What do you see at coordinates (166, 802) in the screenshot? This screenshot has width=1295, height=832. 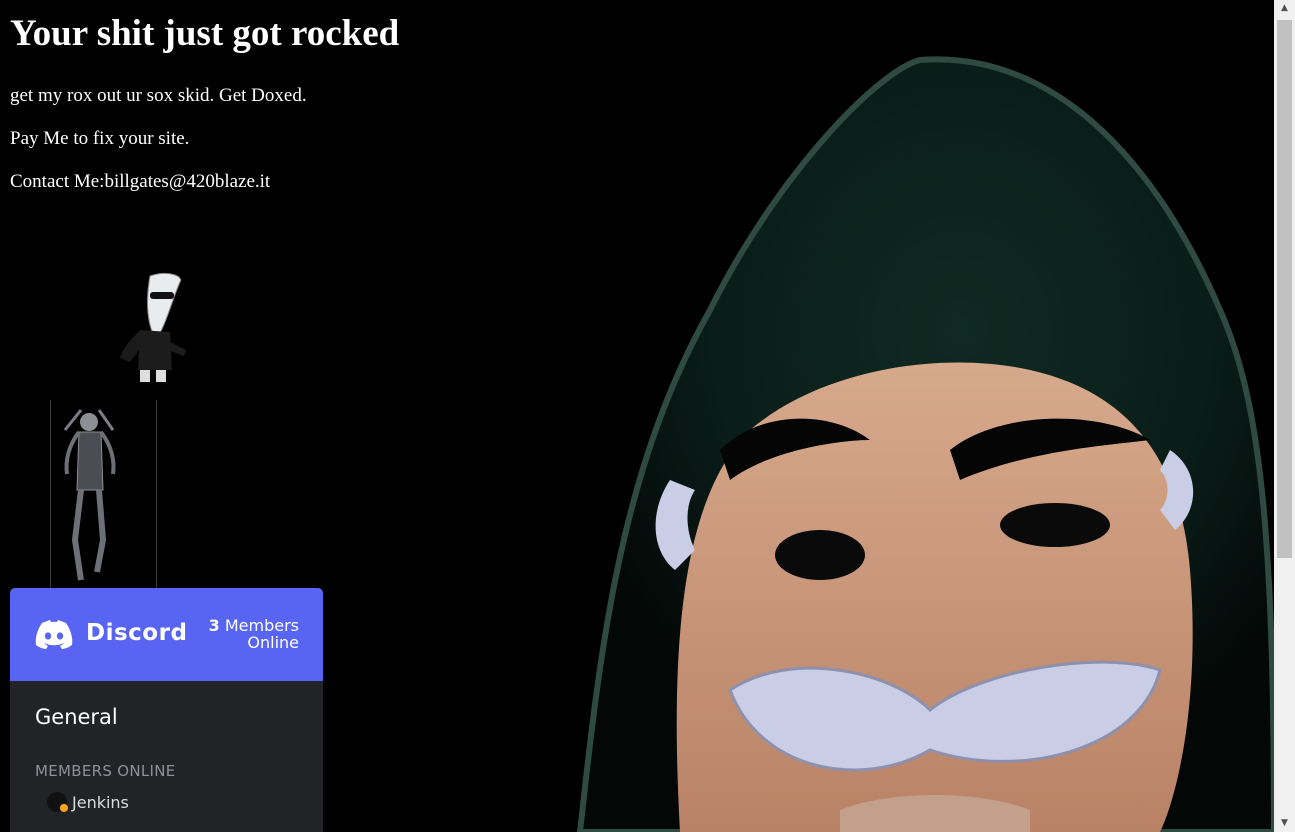 I see `member-item: Jenkins` at bounding box center [166, 802].